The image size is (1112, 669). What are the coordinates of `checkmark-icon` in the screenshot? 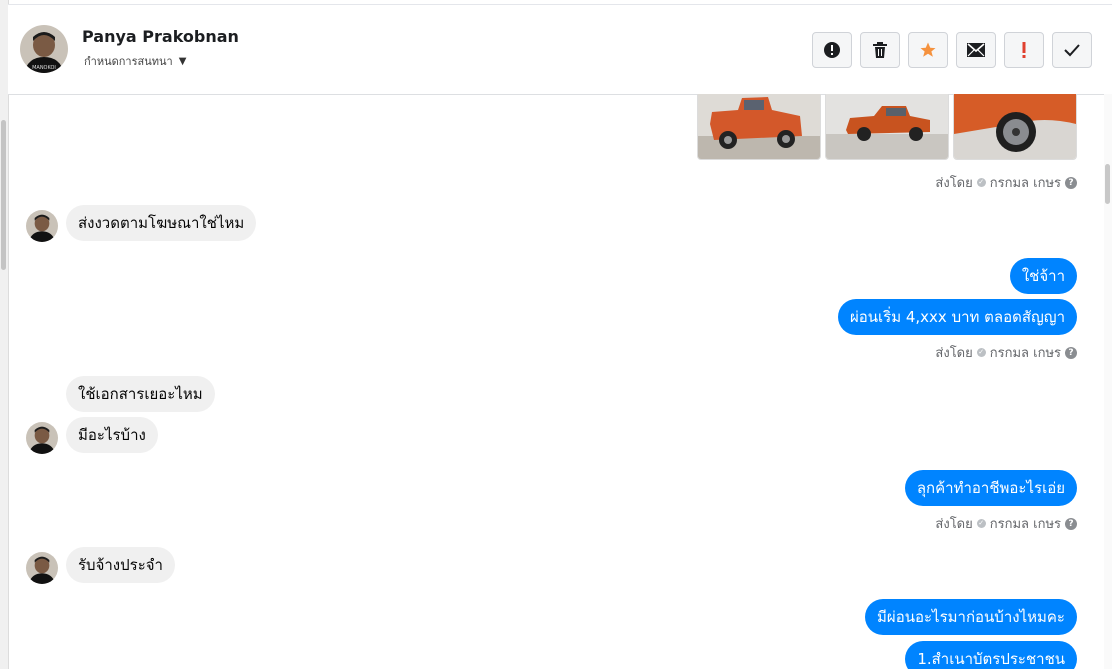 It's located at (1072, 50).